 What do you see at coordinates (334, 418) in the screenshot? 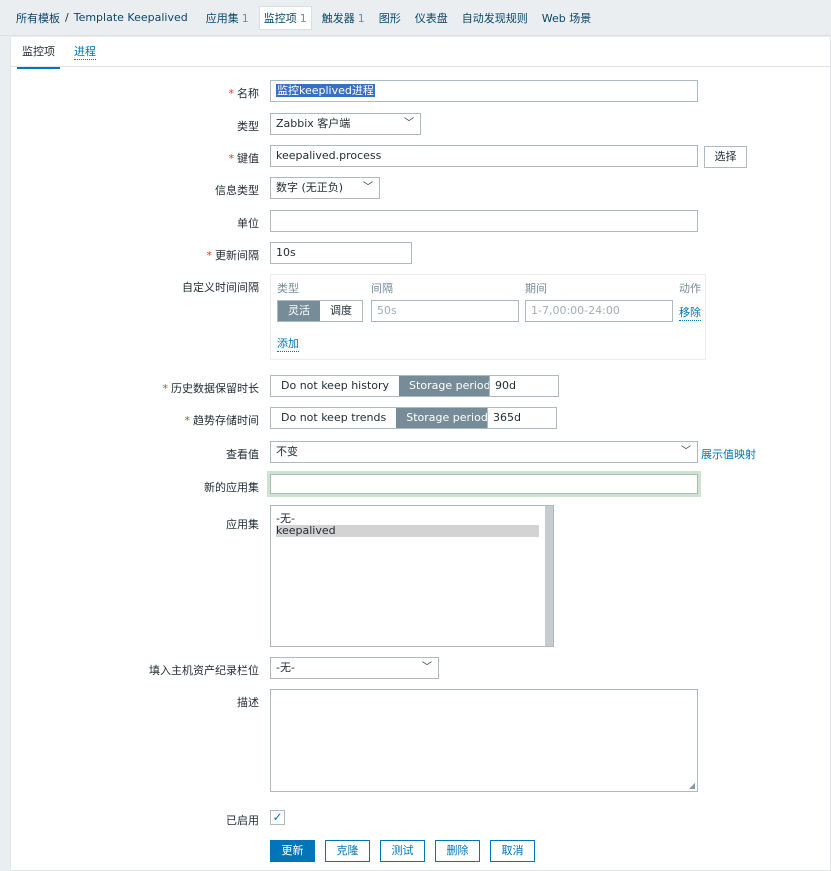
I see `do-not-keep-trends-option: Do not keep trends` at bounding box center [334, 418].